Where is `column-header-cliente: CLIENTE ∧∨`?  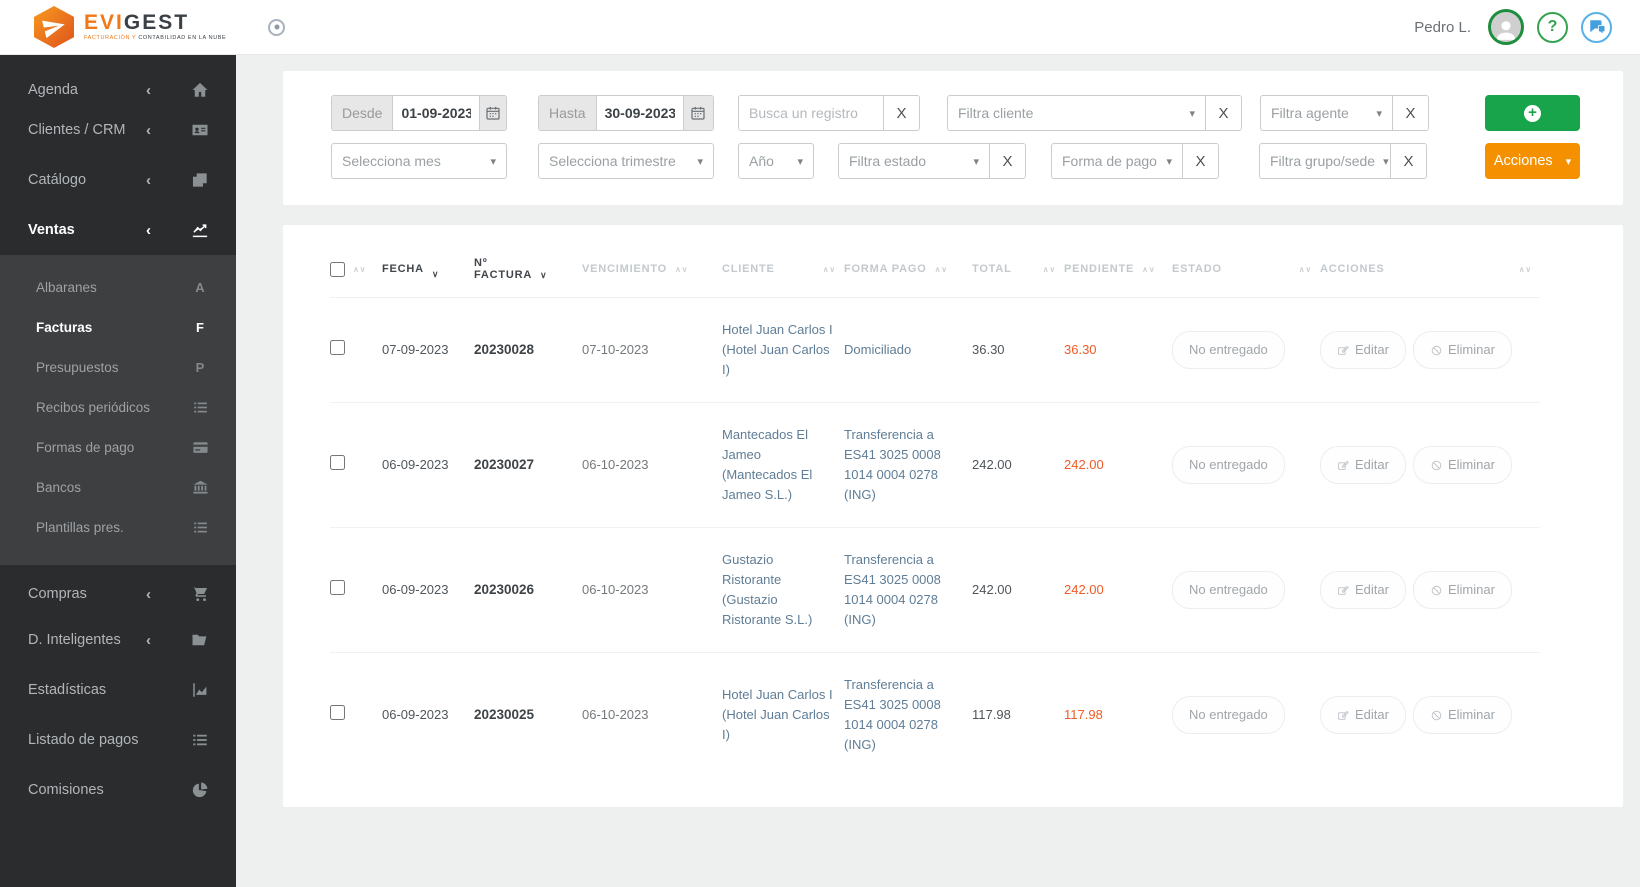 column-header-cliente: CLIENTE ∧∨ is located at coordinates (783, 275).